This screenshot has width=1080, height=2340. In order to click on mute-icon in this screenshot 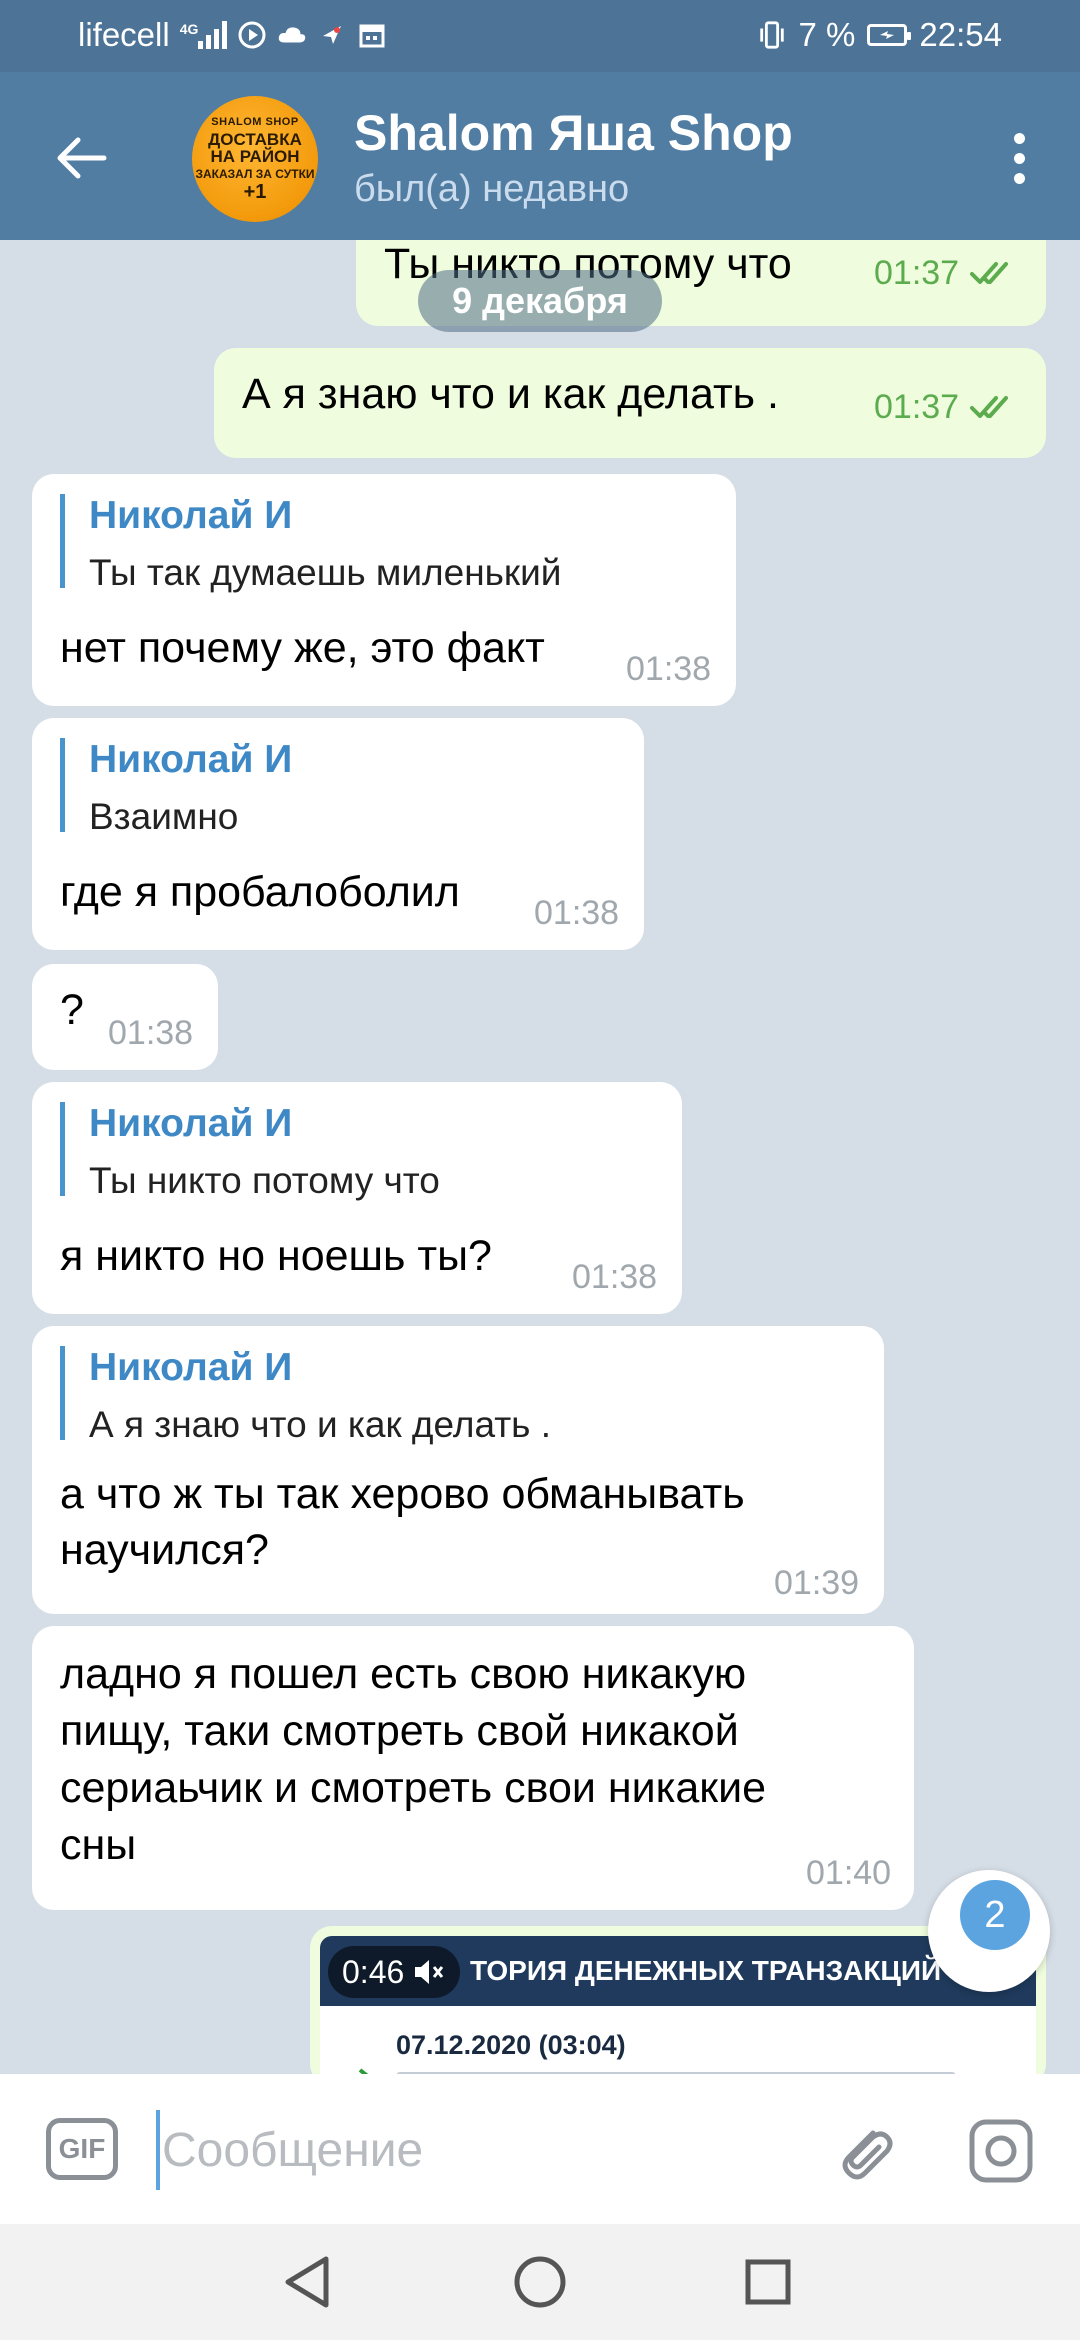, I will do `click(429, 1972)`.